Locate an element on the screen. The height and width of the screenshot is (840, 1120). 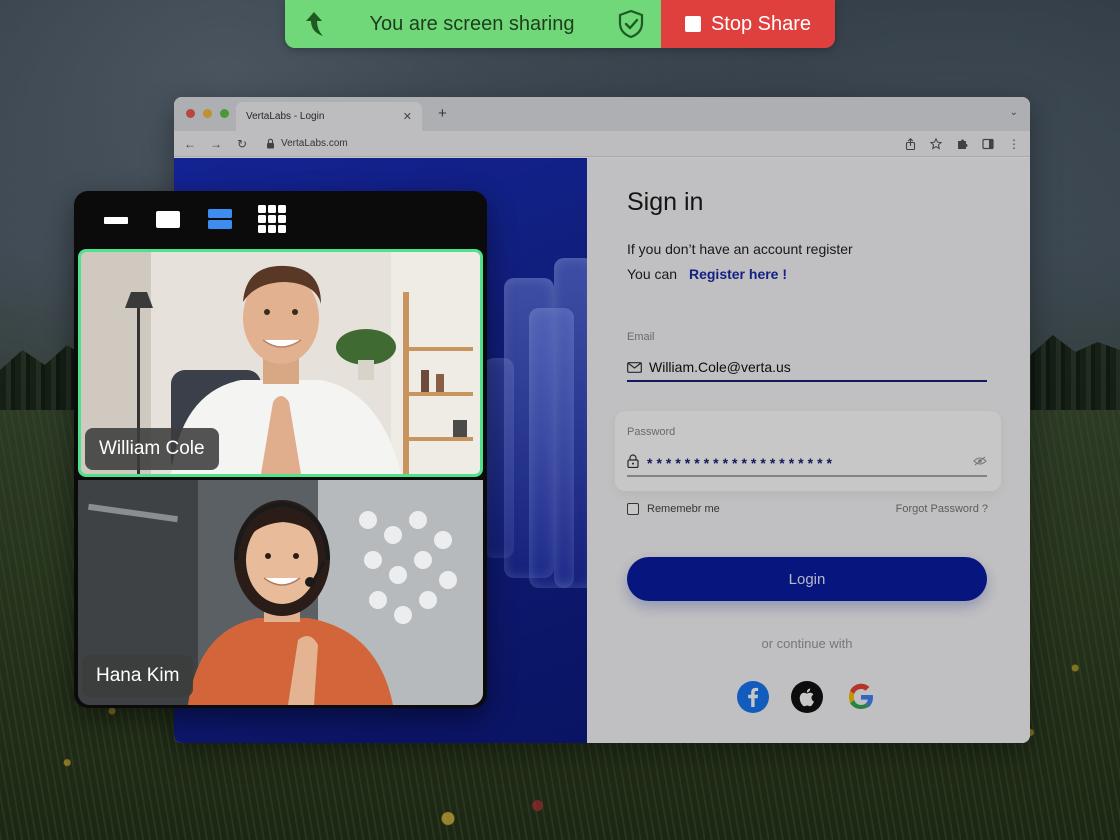
share-arrow-icon is located at coordinates (314, 24).